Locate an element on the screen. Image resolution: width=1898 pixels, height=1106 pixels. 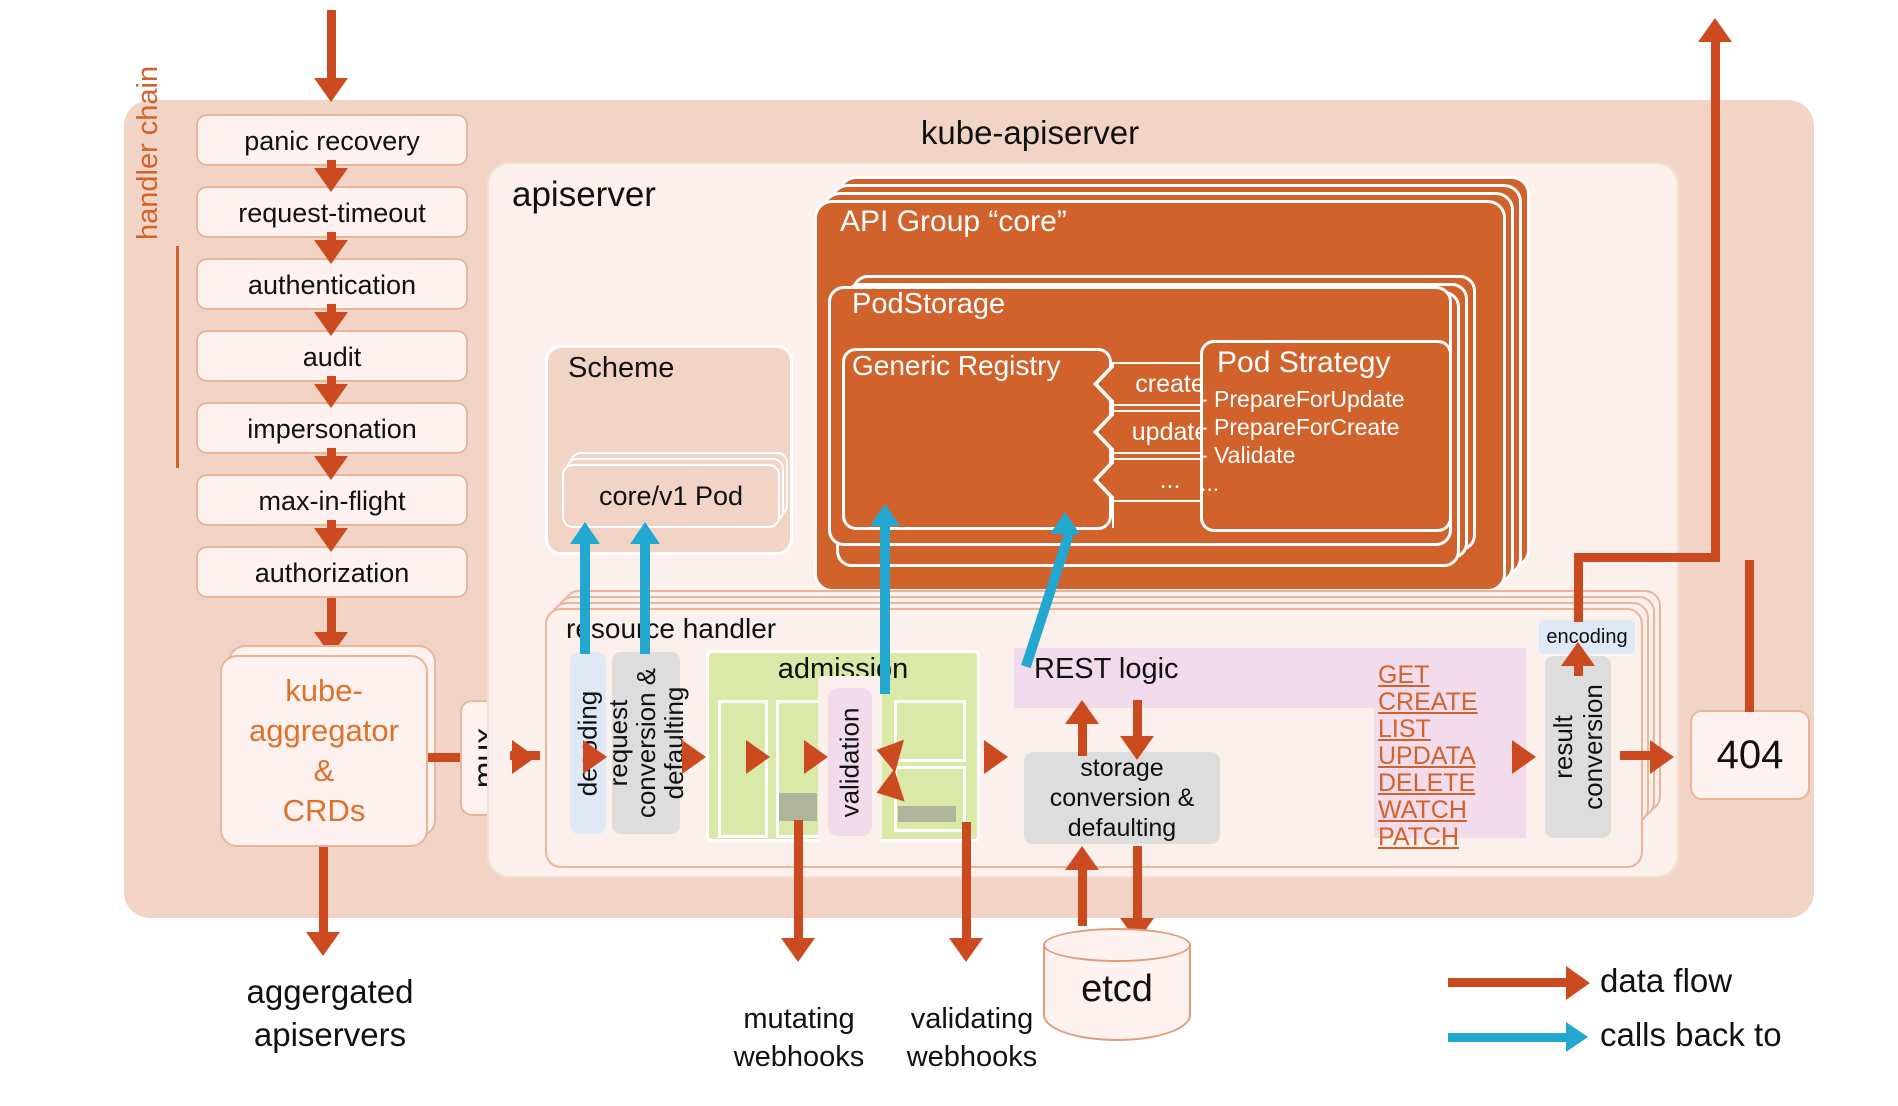
legend-data-flow-line is located at coordinates (1509, 982).